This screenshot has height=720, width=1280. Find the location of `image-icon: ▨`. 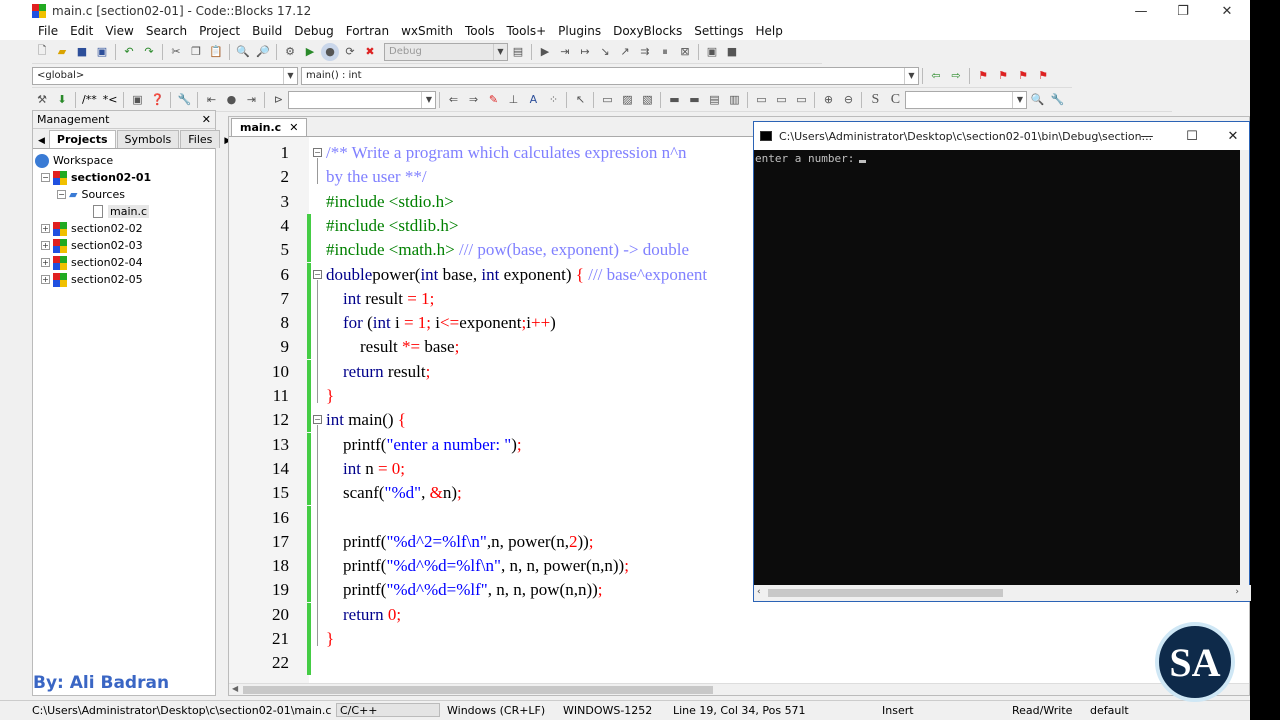

image-icon: ▨ is located at coordinates (627, 100).